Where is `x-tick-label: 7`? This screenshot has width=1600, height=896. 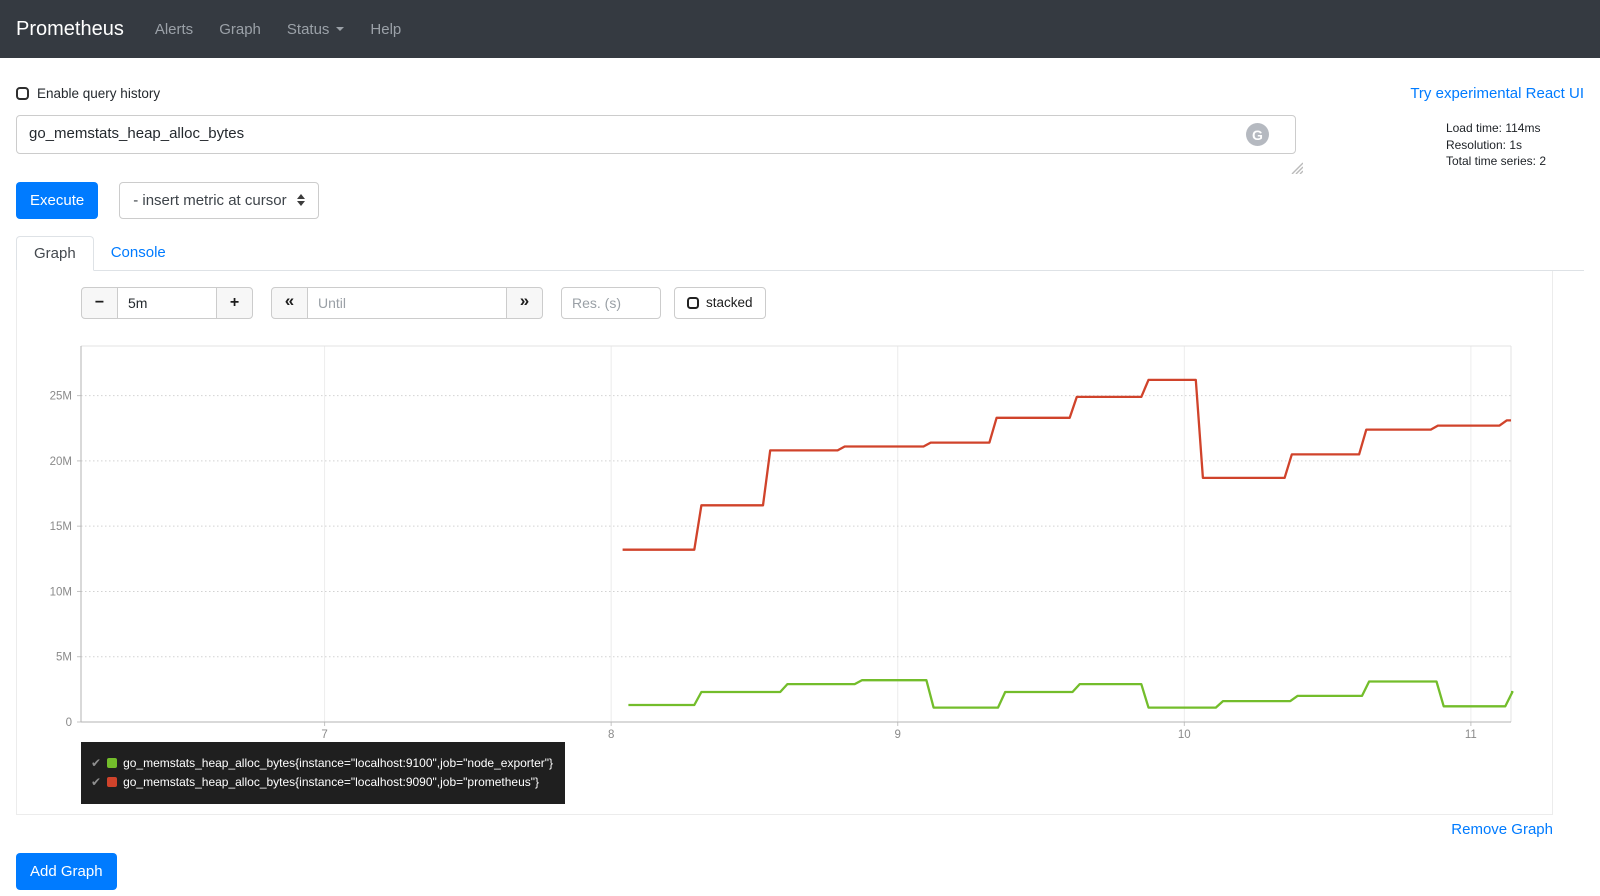
x-tick-label: 7 is located at coordinates (324, 734).